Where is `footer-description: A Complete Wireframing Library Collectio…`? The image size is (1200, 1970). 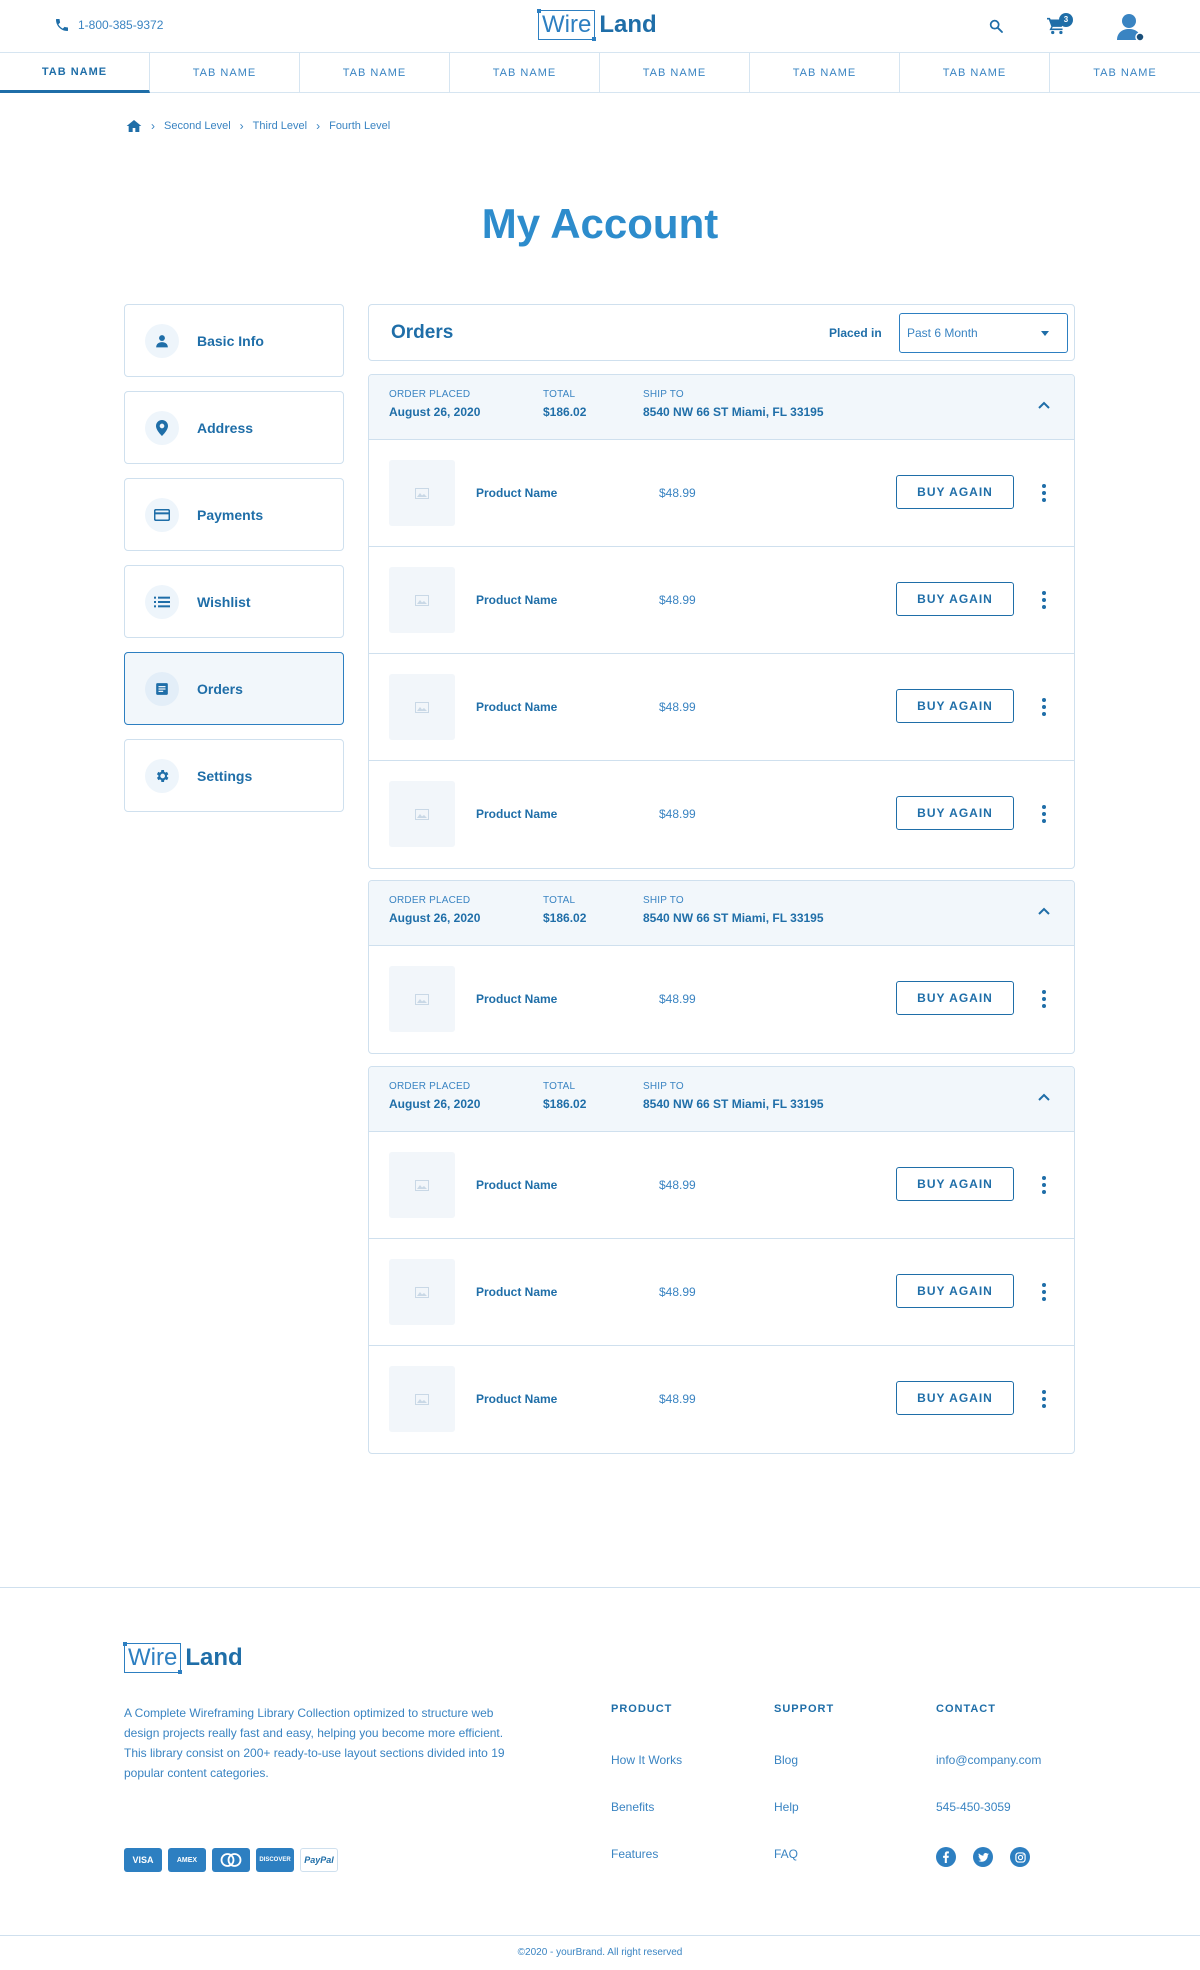 footer-description: A Complete Wireframing Library Collectio… is located at coordinates (314, 1743).